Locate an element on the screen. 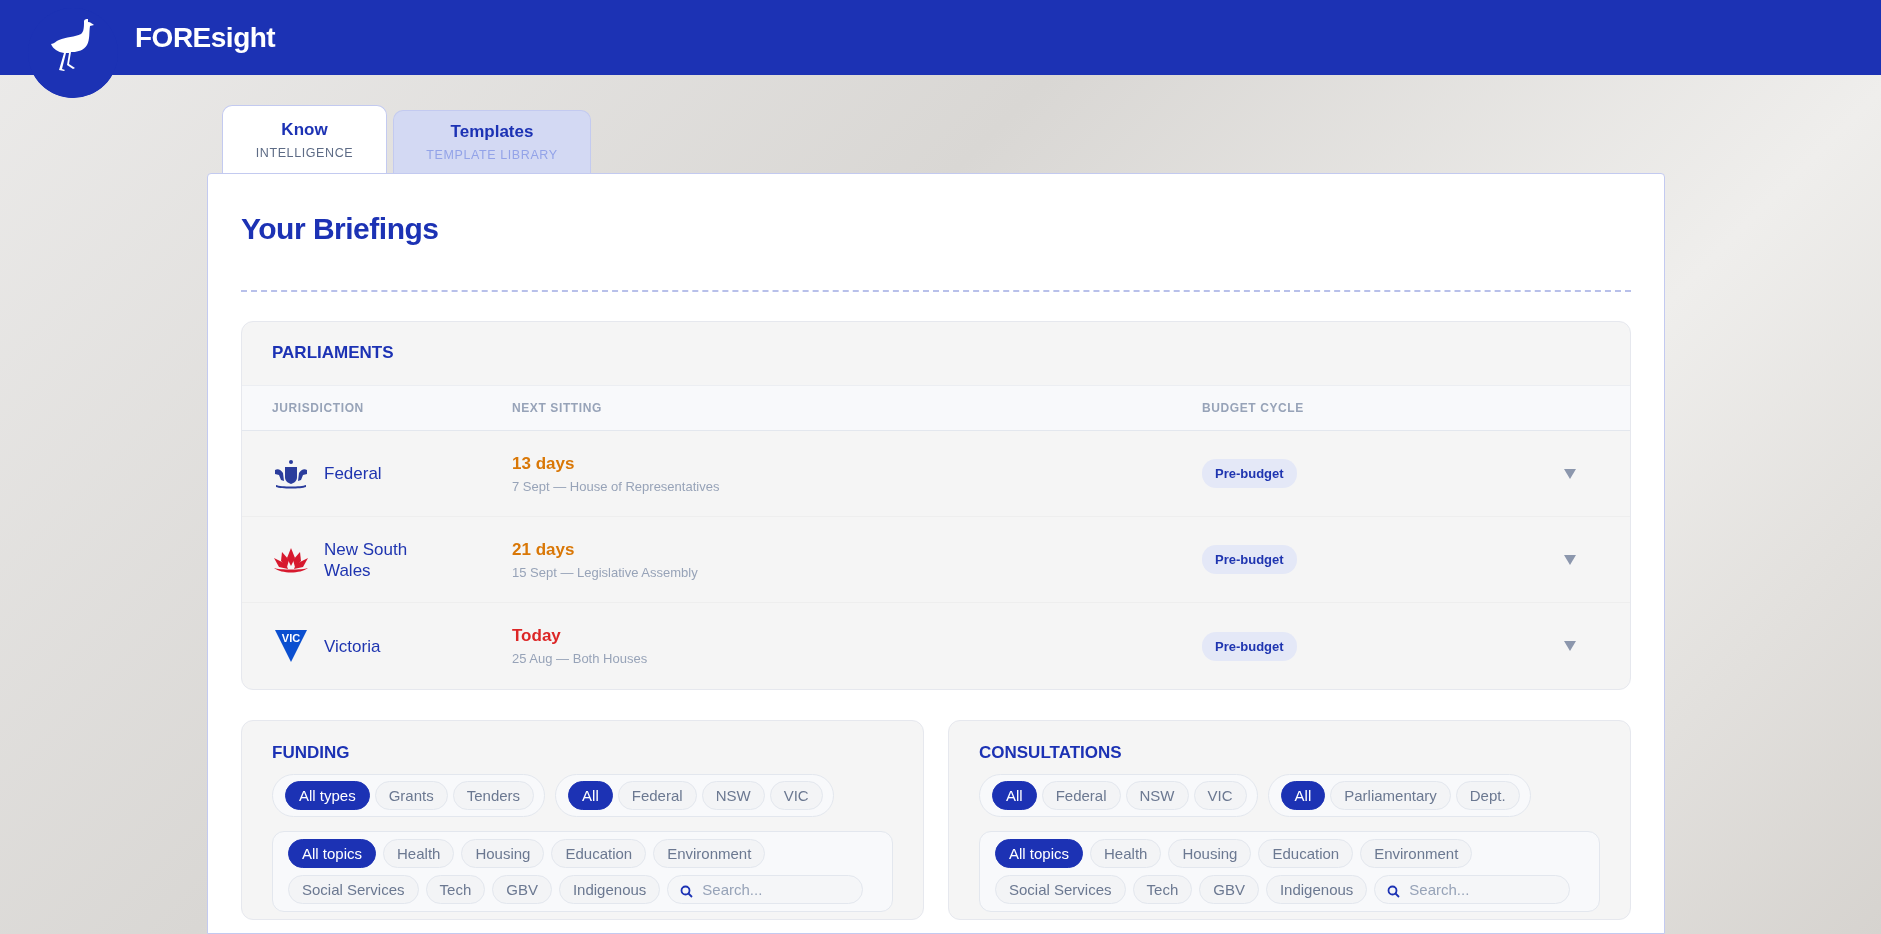 This screenshot has width=1881, height=934. next-sitting-countdown: 21 days is located at coordinates (544, 549).